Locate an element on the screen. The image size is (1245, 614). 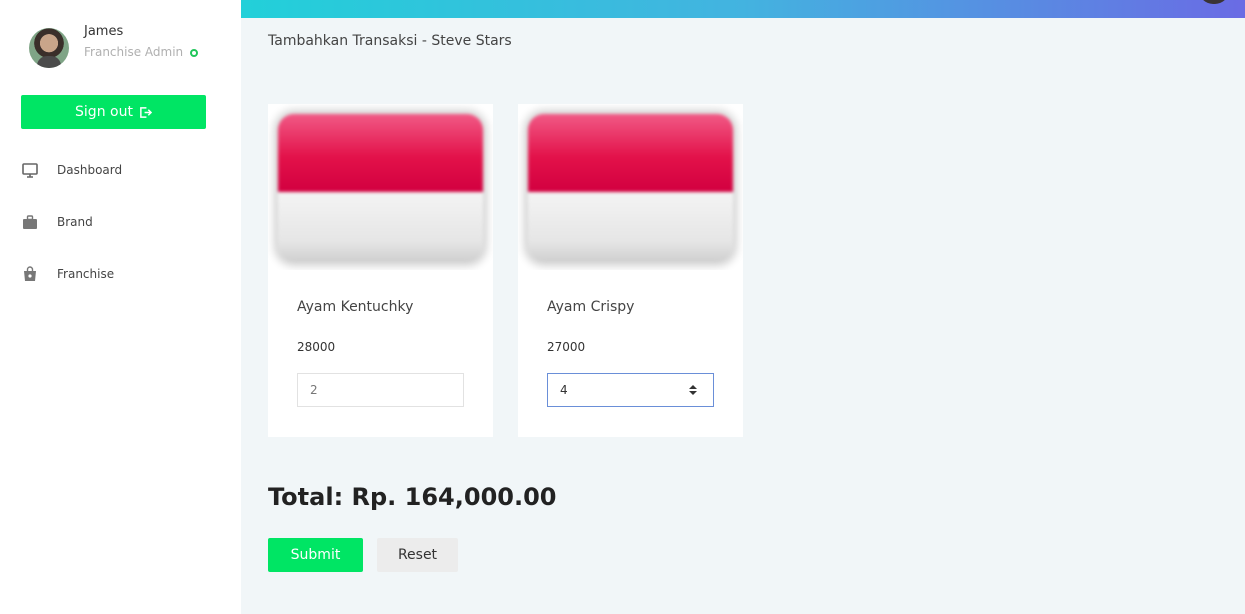
sidebar-item-franchise: Franchise is located at coordinates (67, 274).